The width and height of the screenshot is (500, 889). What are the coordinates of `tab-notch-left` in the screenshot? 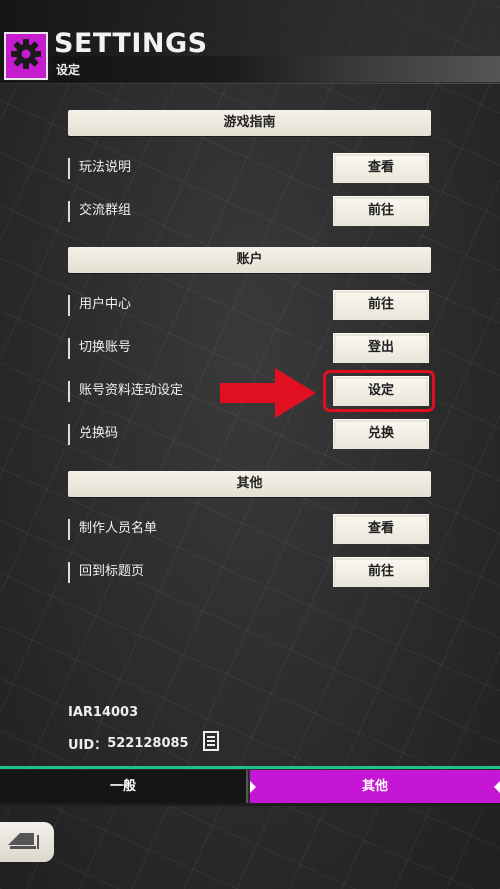 It's located at (253, 787).